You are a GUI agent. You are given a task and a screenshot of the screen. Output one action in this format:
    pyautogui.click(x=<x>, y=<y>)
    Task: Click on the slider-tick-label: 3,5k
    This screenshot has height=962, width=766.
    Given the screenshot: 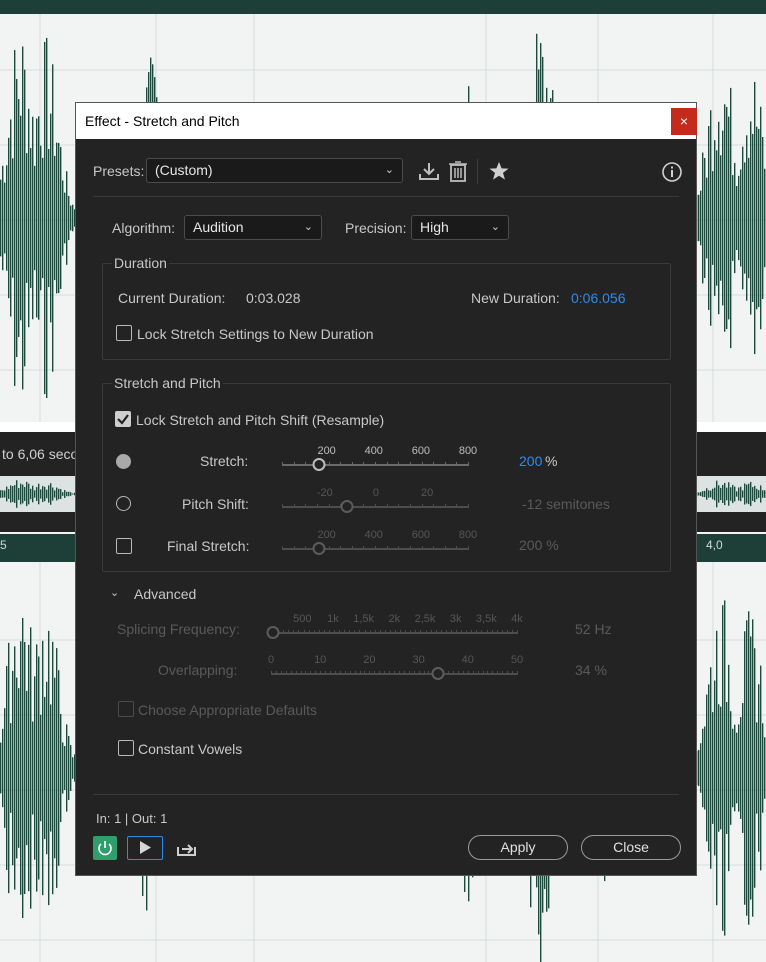 What is the action you would take?
    pyautogui.click(x=486, y=619)
    